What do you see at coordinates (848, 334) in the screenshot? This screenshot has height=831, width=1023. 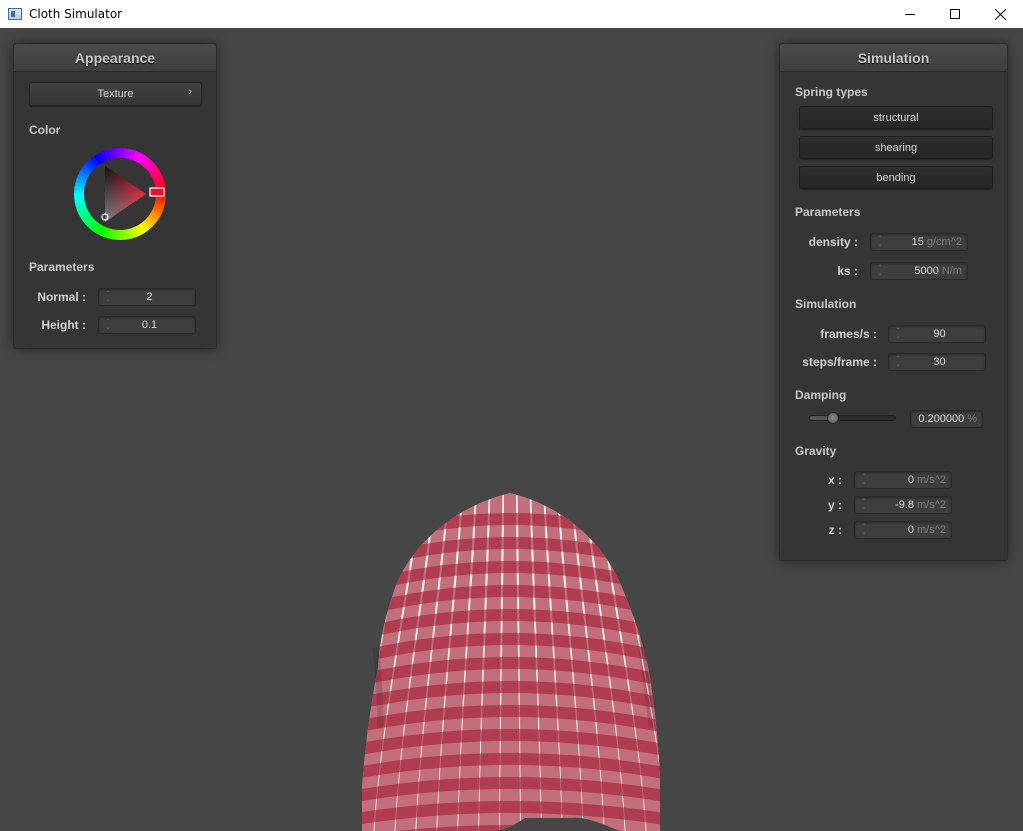 I see `frames-label: frames/s :` at bounding box center [848, 334].